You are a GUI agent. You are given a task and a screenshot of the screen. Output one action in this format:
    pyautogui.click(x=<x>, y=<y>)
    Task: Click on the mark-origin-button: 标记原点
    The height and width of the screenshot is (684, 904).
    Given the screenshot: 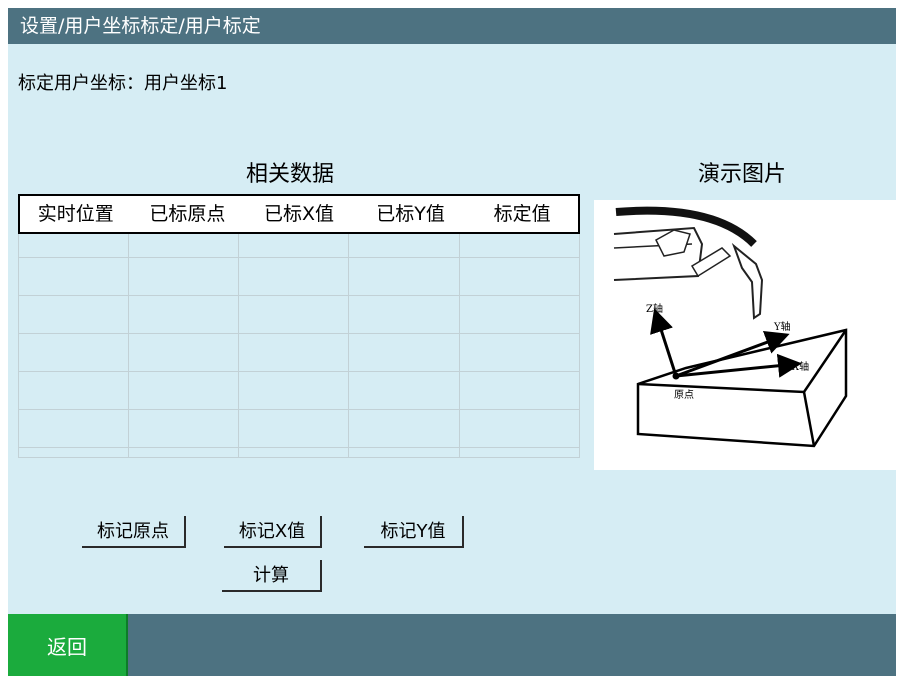 What is the action you would take?
    pyautogui.click(x=134, y=532)
    